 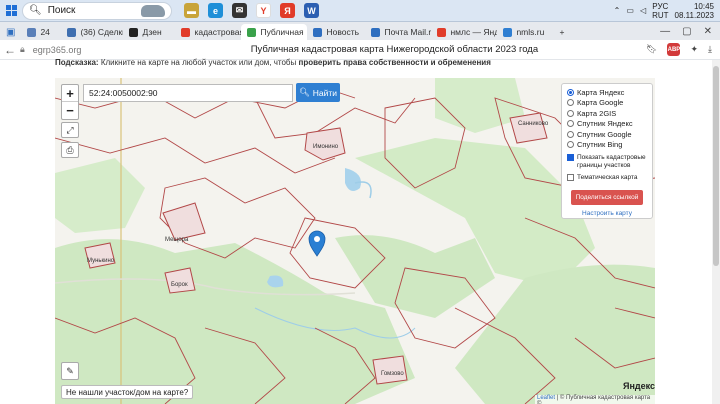 I want to click on browser-tab: нмлс — Янд, so click(x=464, y=32).